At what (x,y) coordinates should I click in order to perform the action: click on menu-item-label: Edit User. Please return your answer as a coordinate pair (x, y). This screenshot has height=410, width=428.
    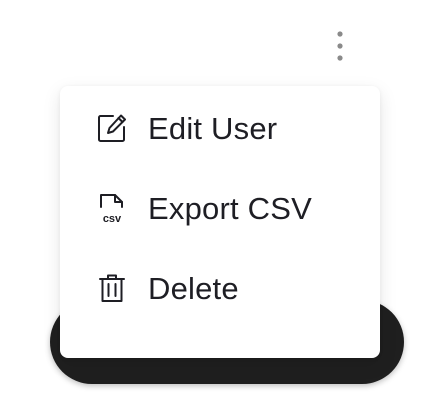
    Looking at the image, I should click on (213, 128).